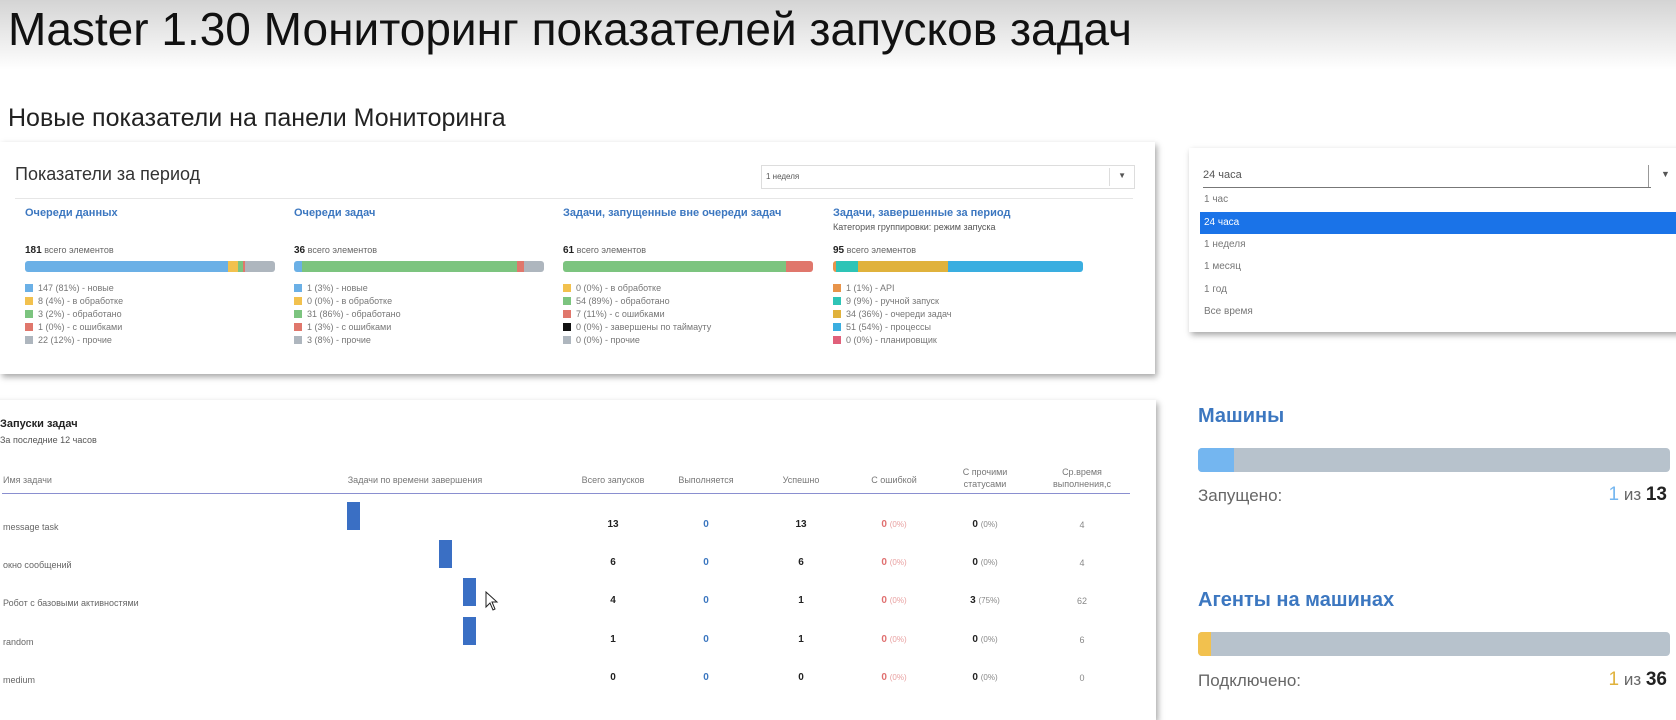 This screenshot has width=1676, height=720. I want to click on task-name: message task, so click(31, 527).